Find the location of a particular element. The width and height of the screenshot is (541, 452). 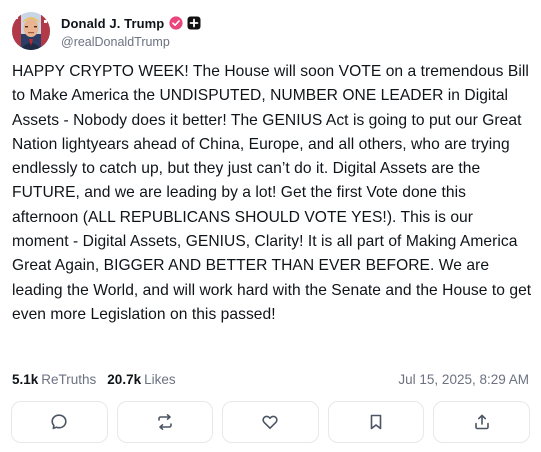

like-button is located at coordinates (270, 422).